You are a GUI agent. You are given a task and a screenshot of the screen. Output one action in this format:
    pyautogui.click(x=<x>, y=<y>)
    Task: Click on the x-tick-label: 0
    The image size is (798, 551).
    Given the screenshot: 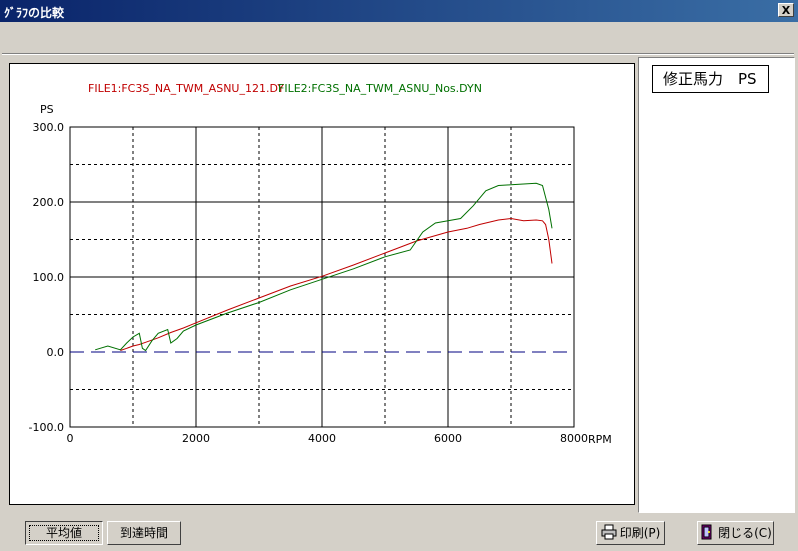 What is the action you would take?
    pyautogui.click(x=70, y=438)
    